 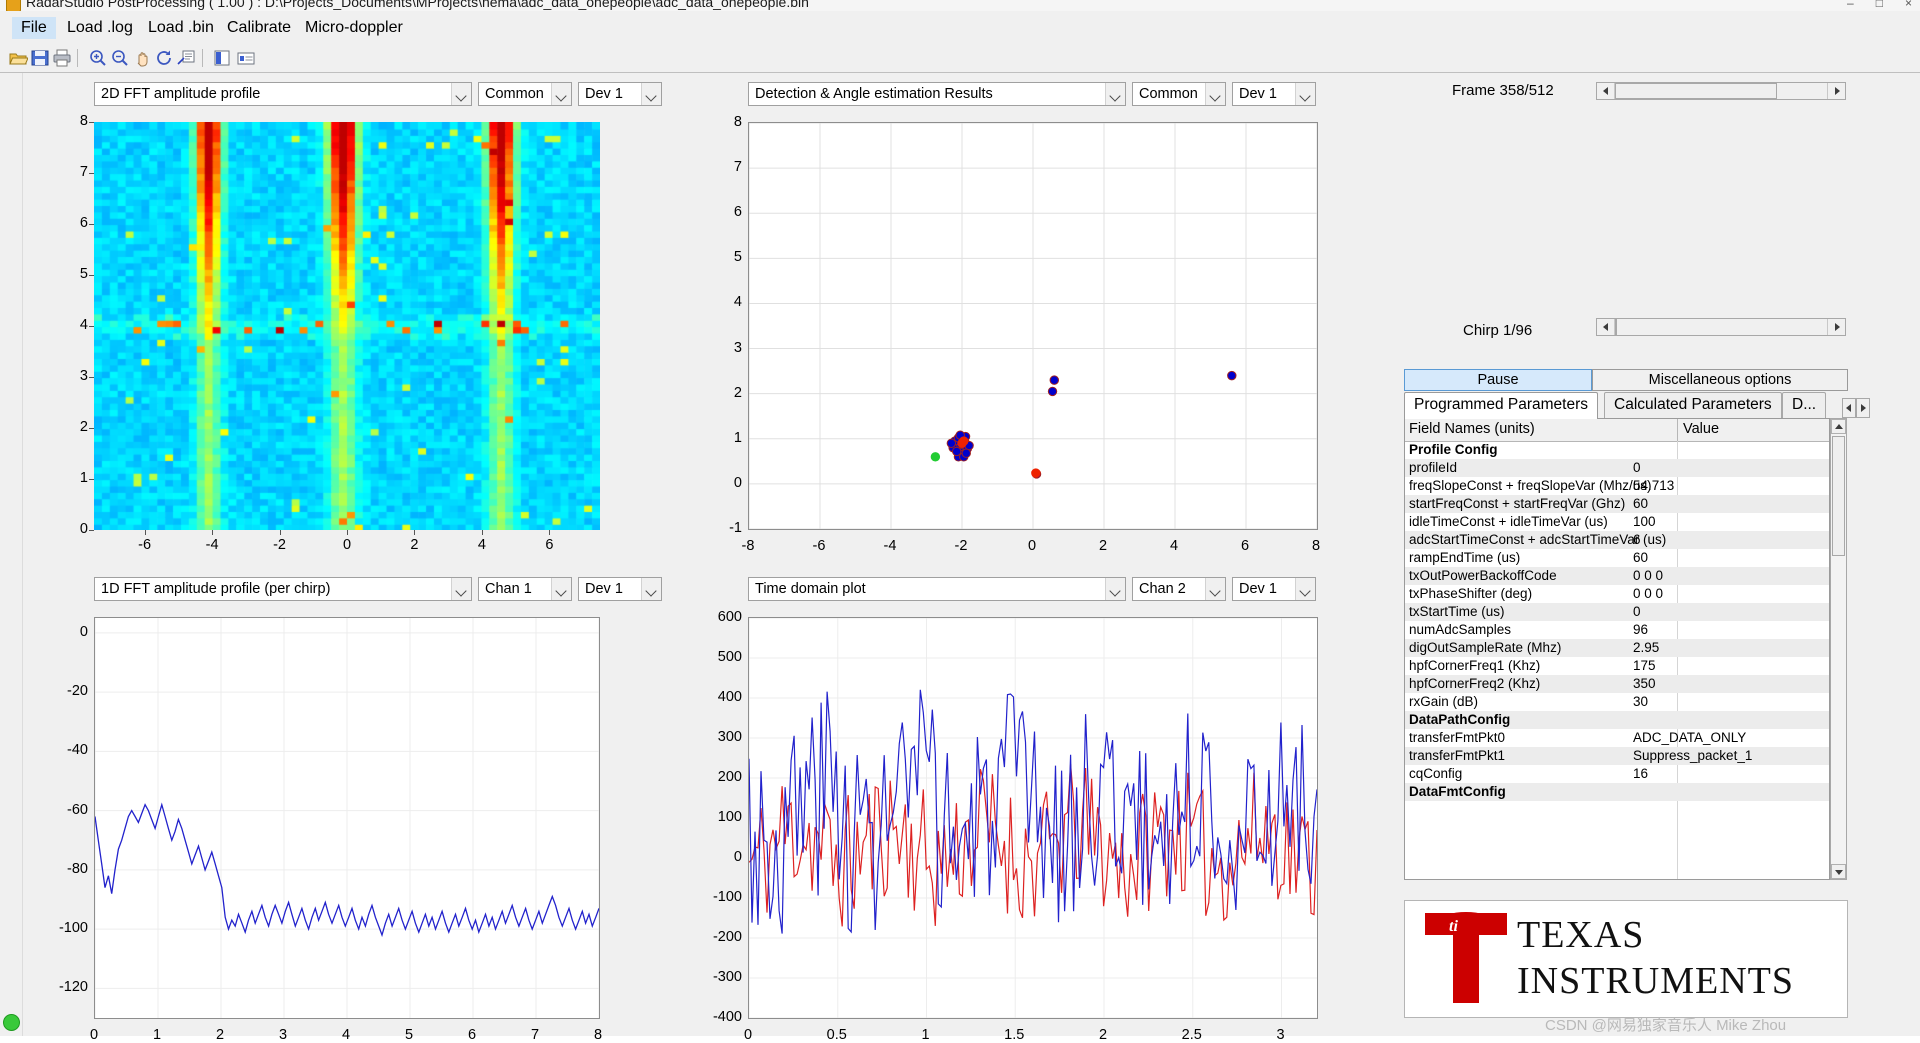 What do you see at coordinates (1836, 91) in the screenshot?
I see `frame-scroll-right-button` at bounding box center [1836, 91].